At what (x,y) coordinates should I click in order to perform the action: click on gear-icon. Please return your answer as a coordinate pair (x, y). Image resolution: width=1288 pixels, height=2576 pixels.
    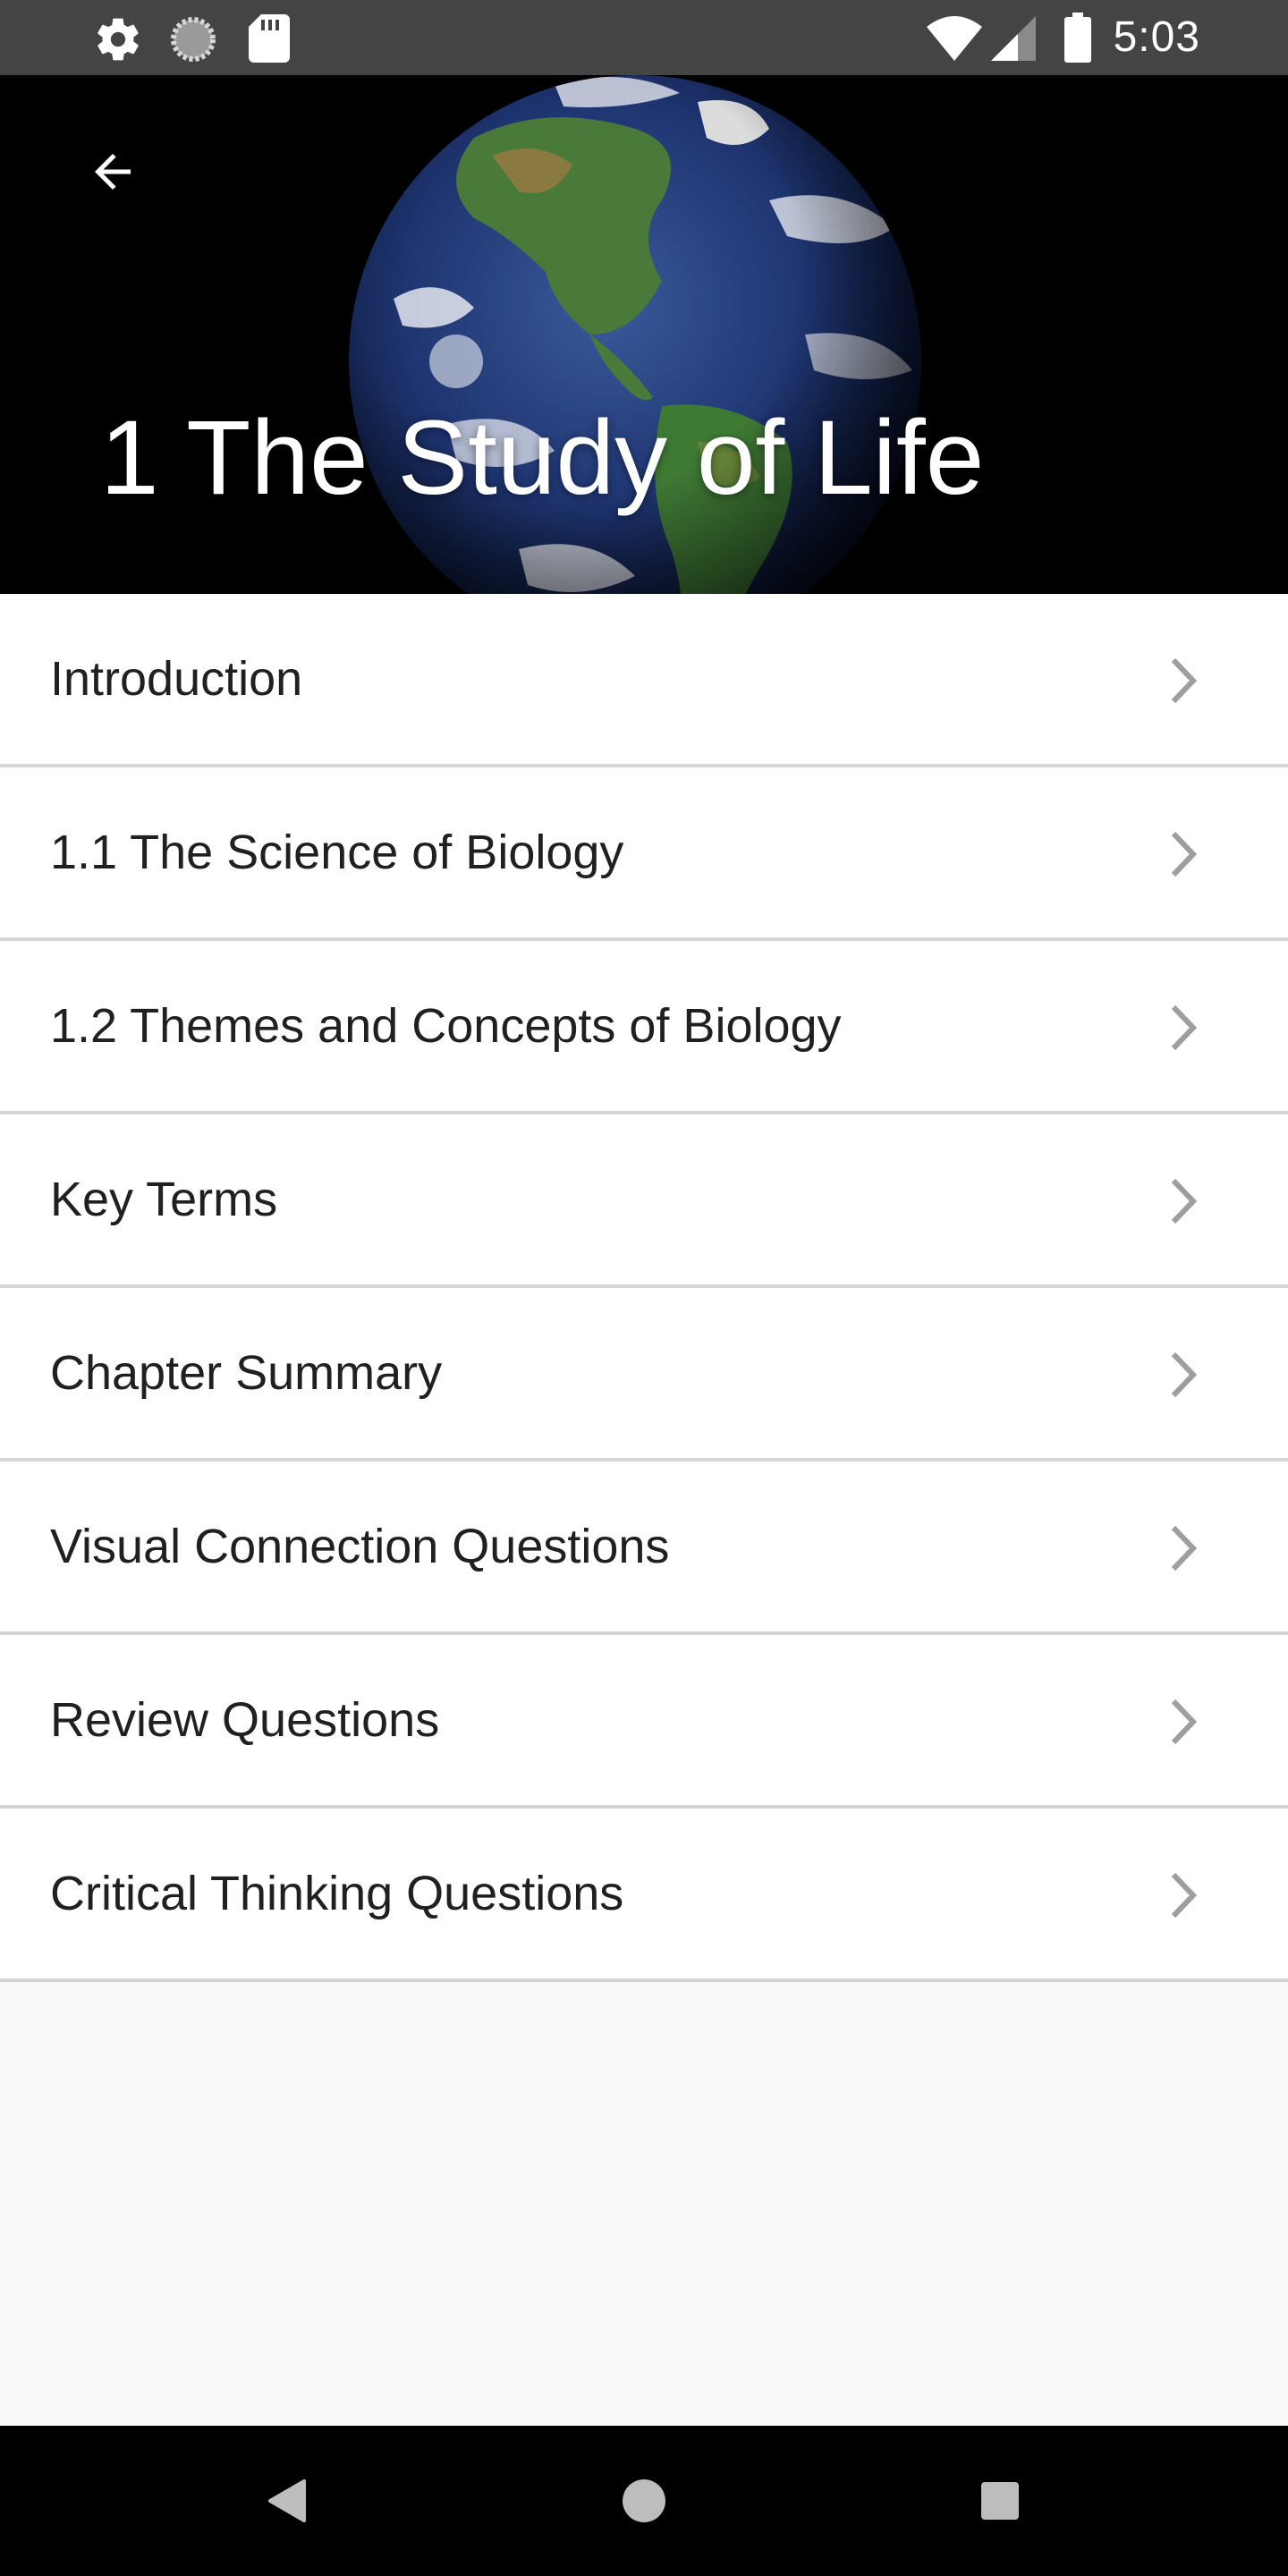
    Looking at the image, I should click on (118, 41).